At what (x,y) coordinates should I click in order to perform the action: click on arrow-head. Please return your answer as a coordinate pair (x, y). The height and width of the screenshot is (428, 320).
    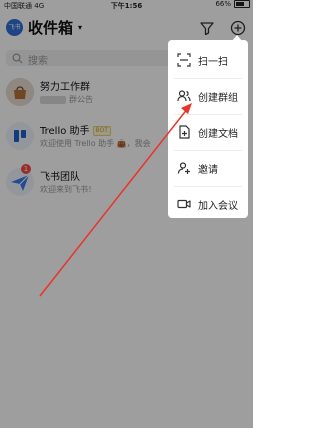
    Looking at the image, I should click on (186, 108).